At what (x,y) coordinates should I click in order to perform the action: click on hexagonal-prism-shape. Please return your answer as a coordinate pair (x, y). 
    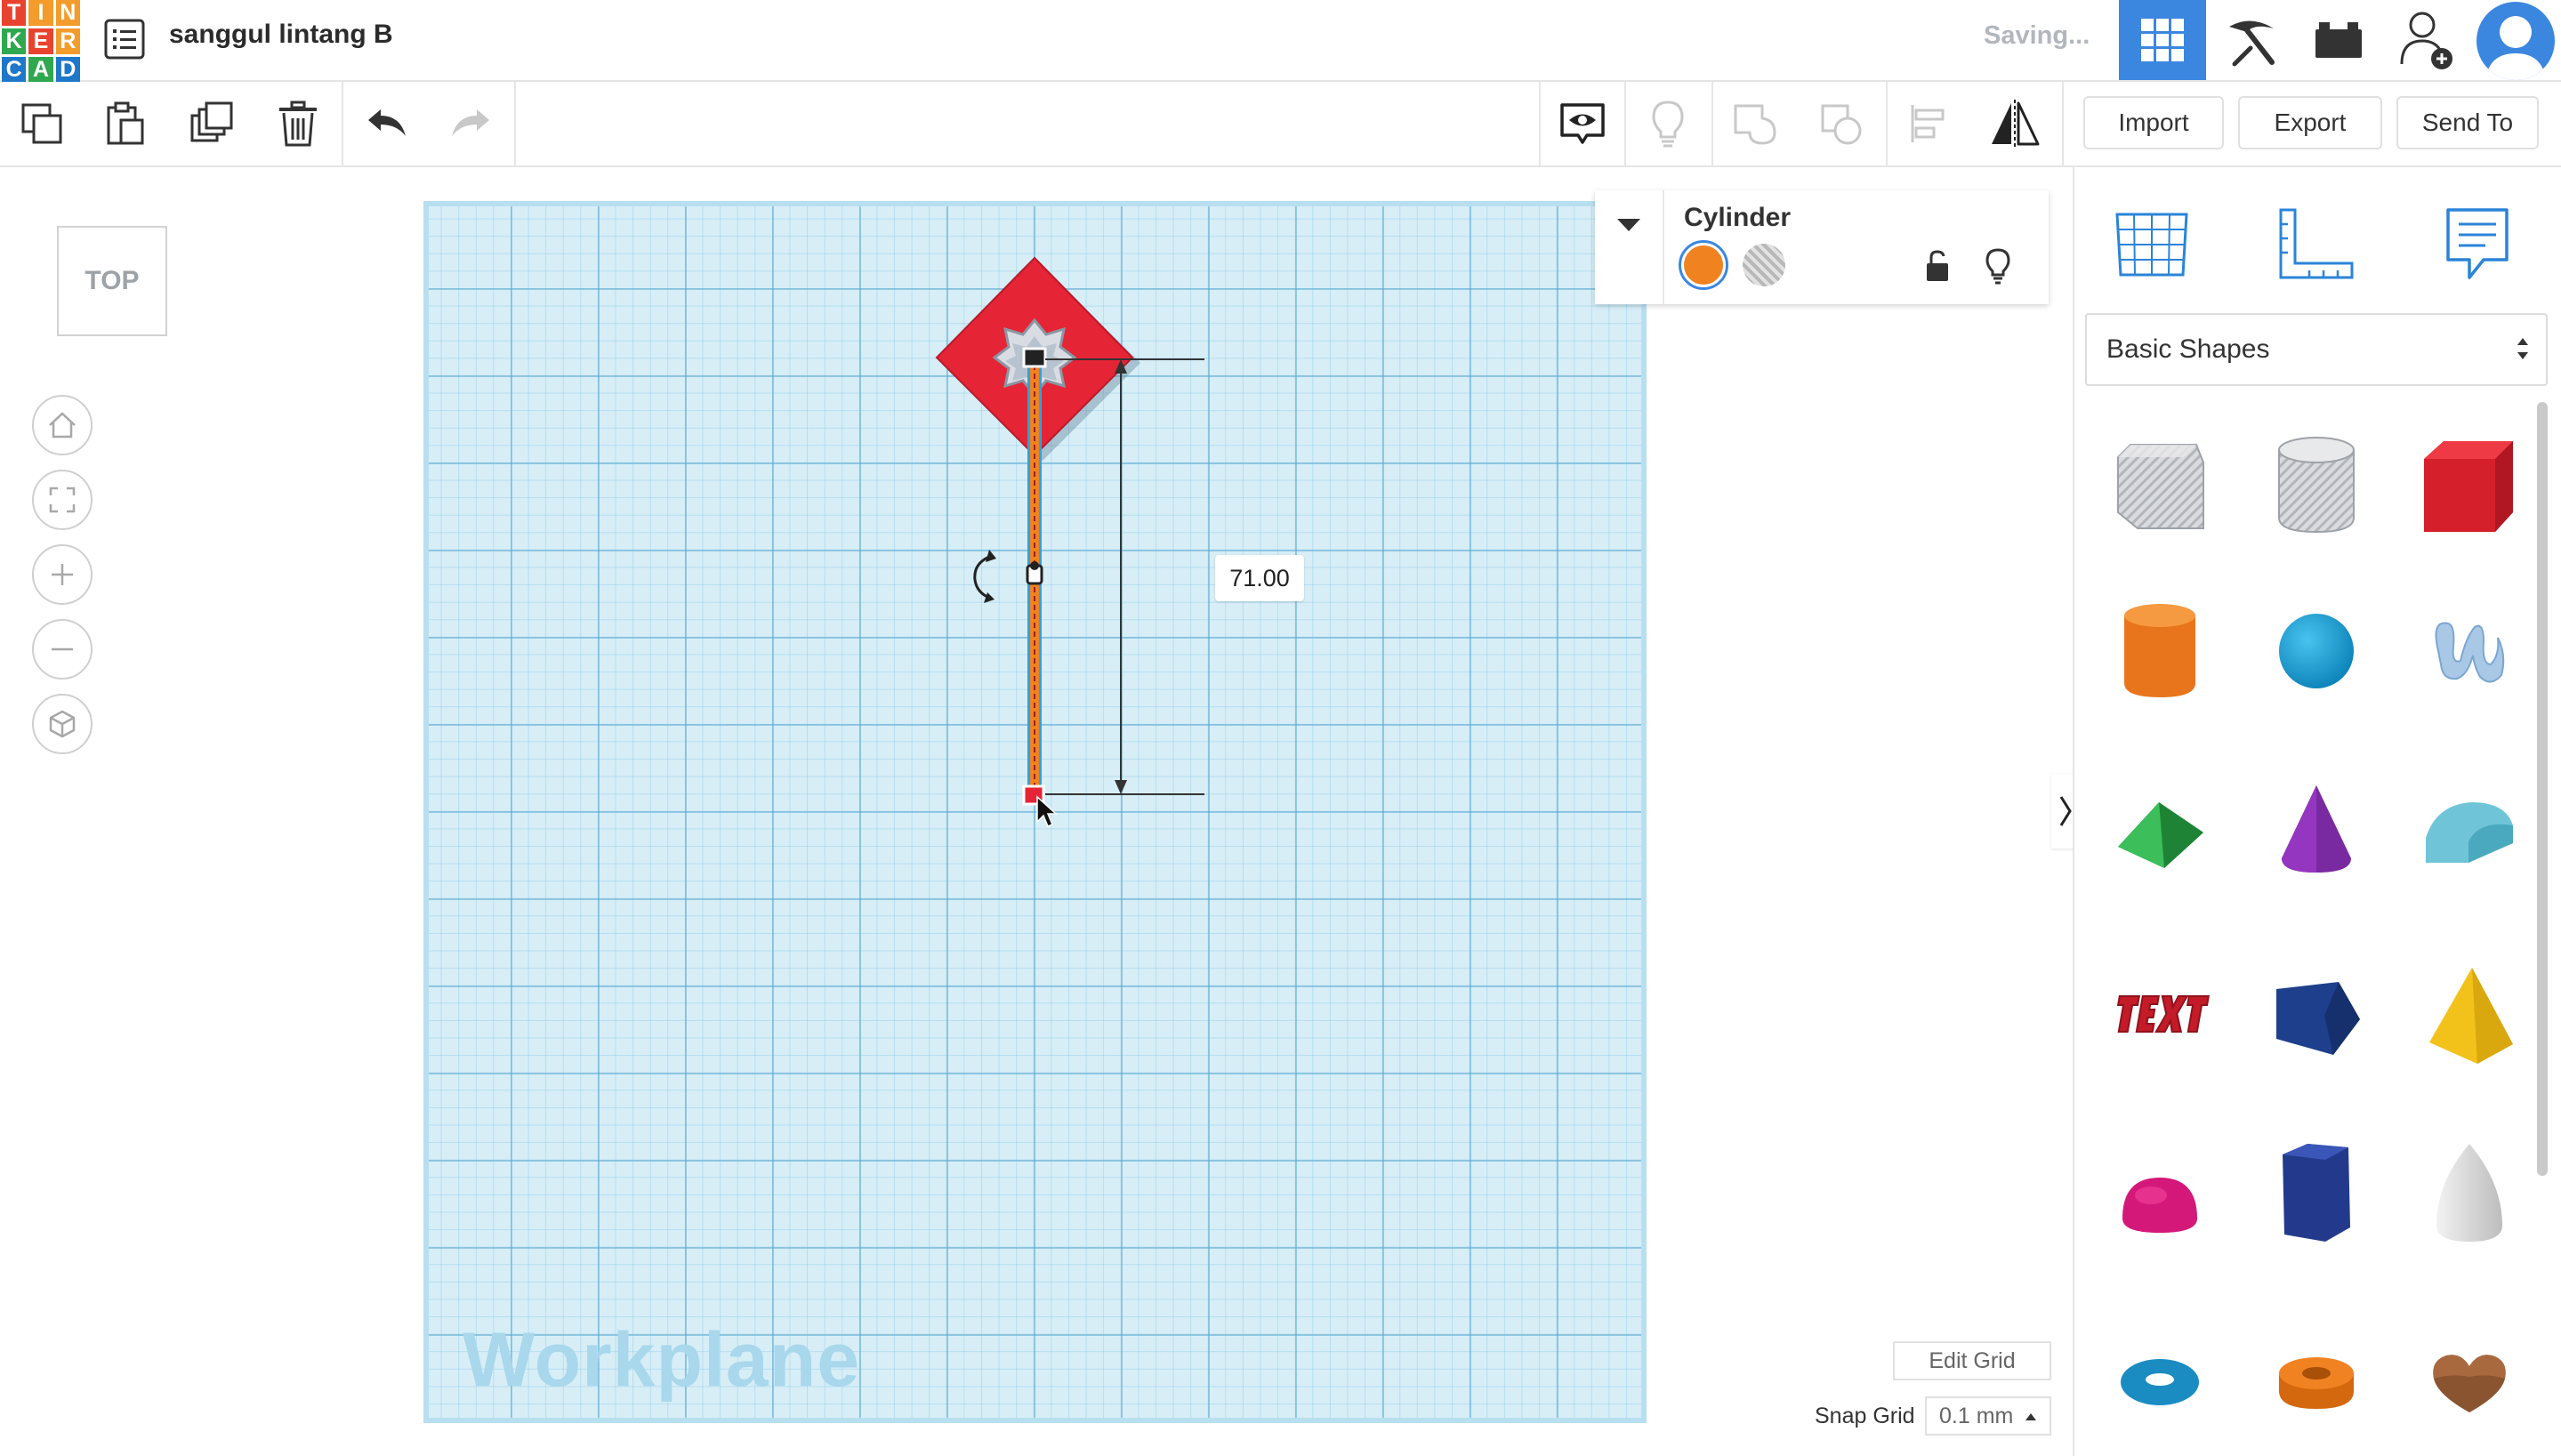
    Looking at the image, I should click on (2317, 1193).